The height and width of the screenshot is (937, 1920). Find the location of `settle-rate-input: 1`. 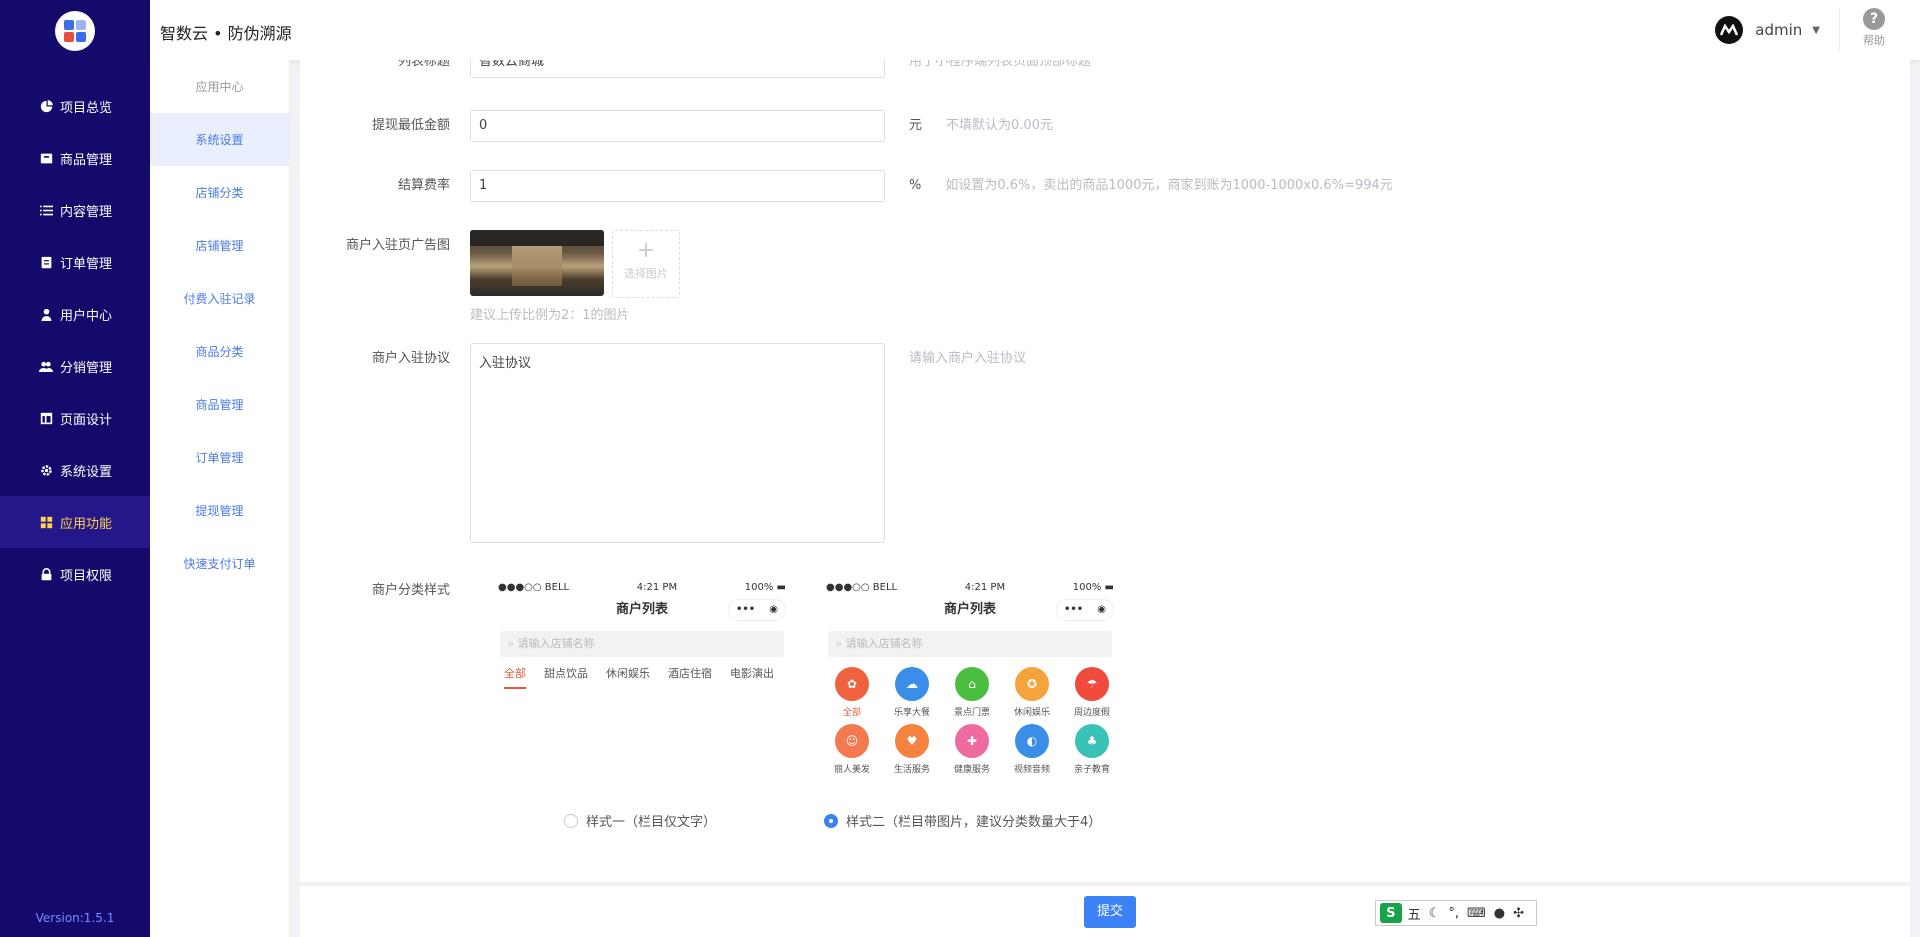

settle-rate-input: 1 is located at coordinates (677, 186).